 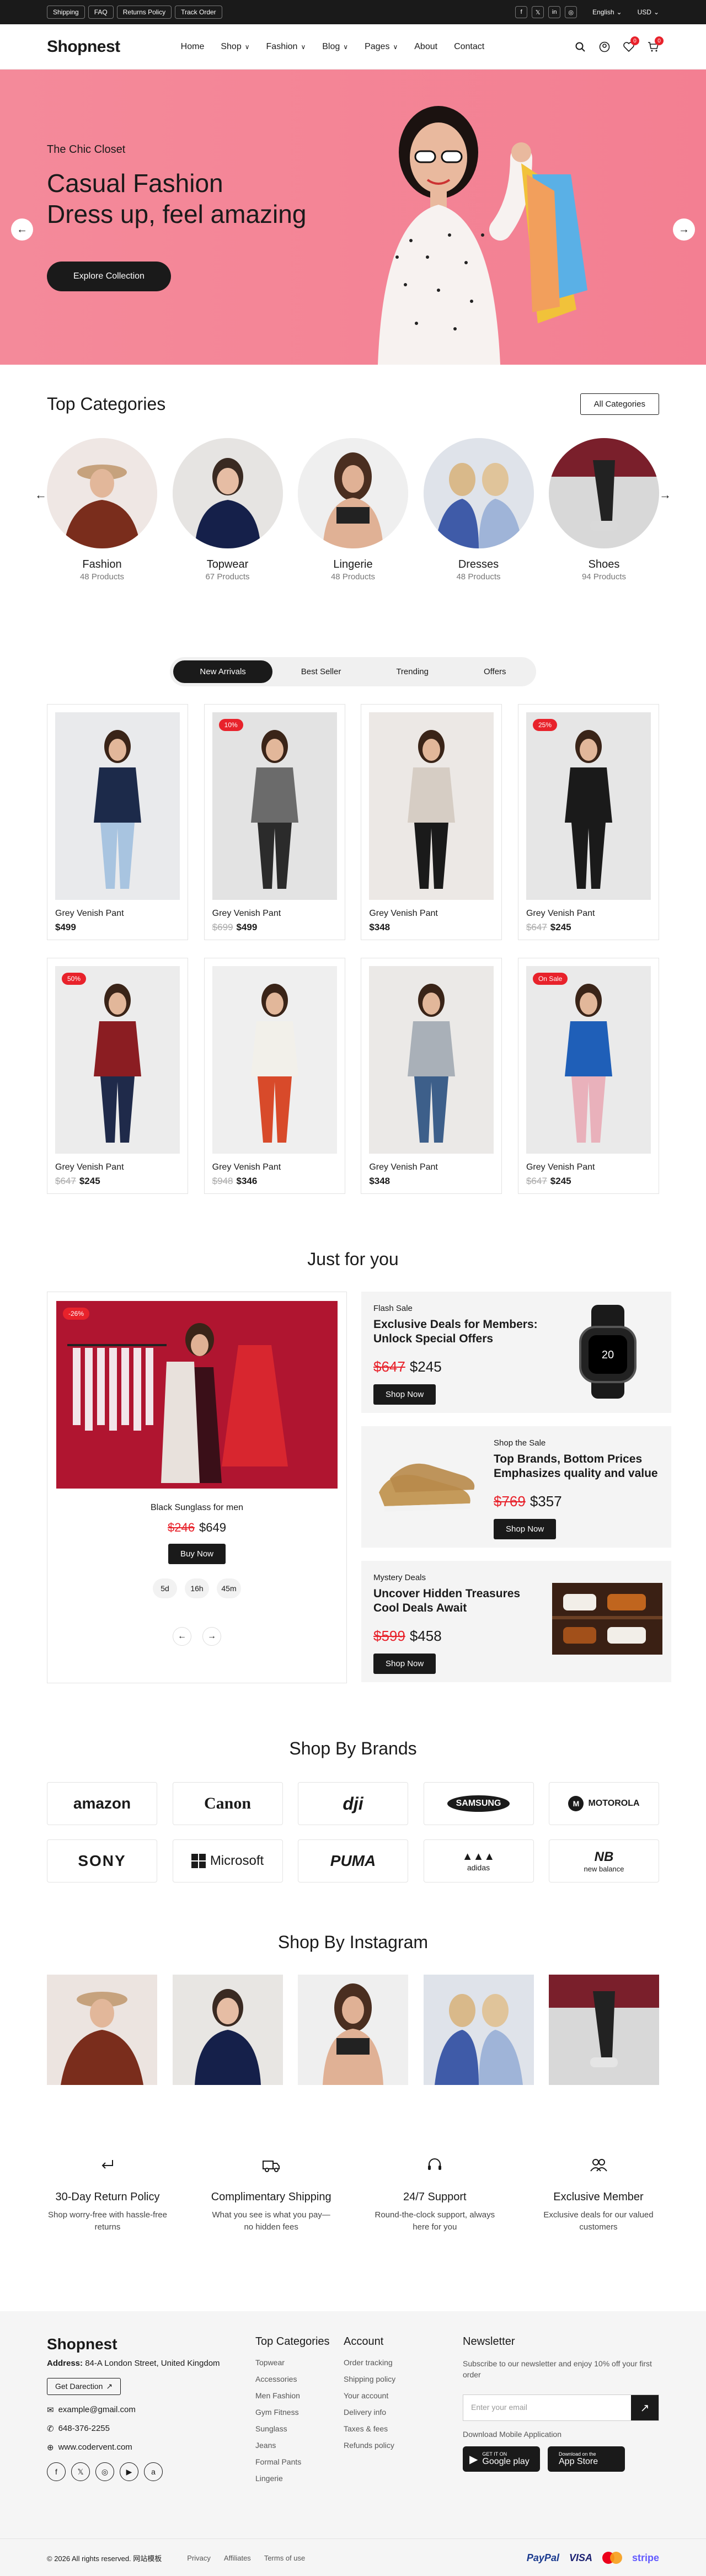 What do you see at coordinates (374, 2445) in the screenshot?
I see `footer-link: Refunds policy` at bounding box center [374, 2445].